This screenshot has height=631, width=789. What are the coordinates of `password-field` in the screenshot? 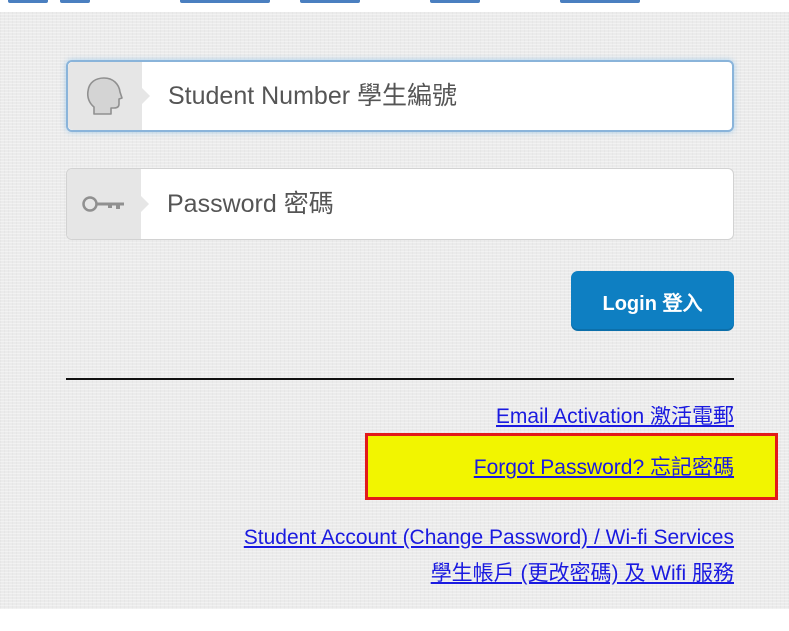 It's located at (400, 204).